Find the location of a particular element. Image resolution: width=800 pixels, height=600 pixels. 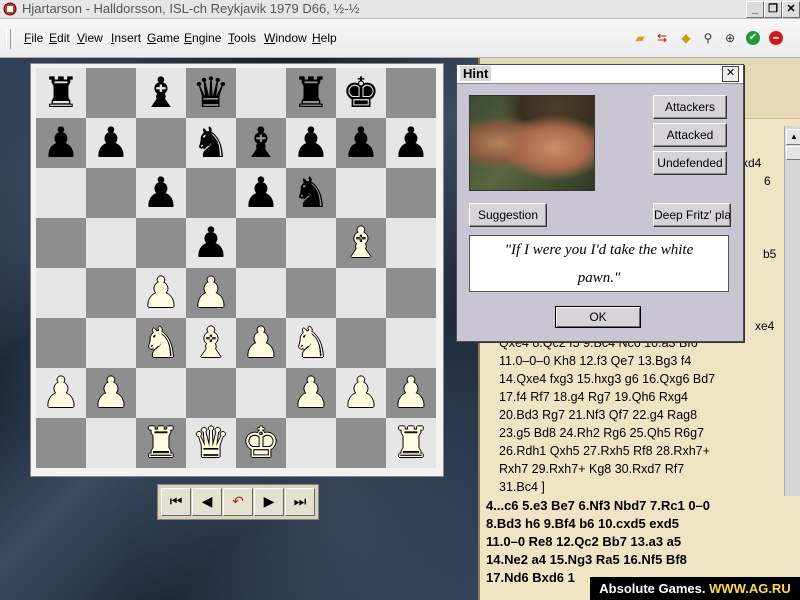

square-a4 is located at coordinates (61, 293).